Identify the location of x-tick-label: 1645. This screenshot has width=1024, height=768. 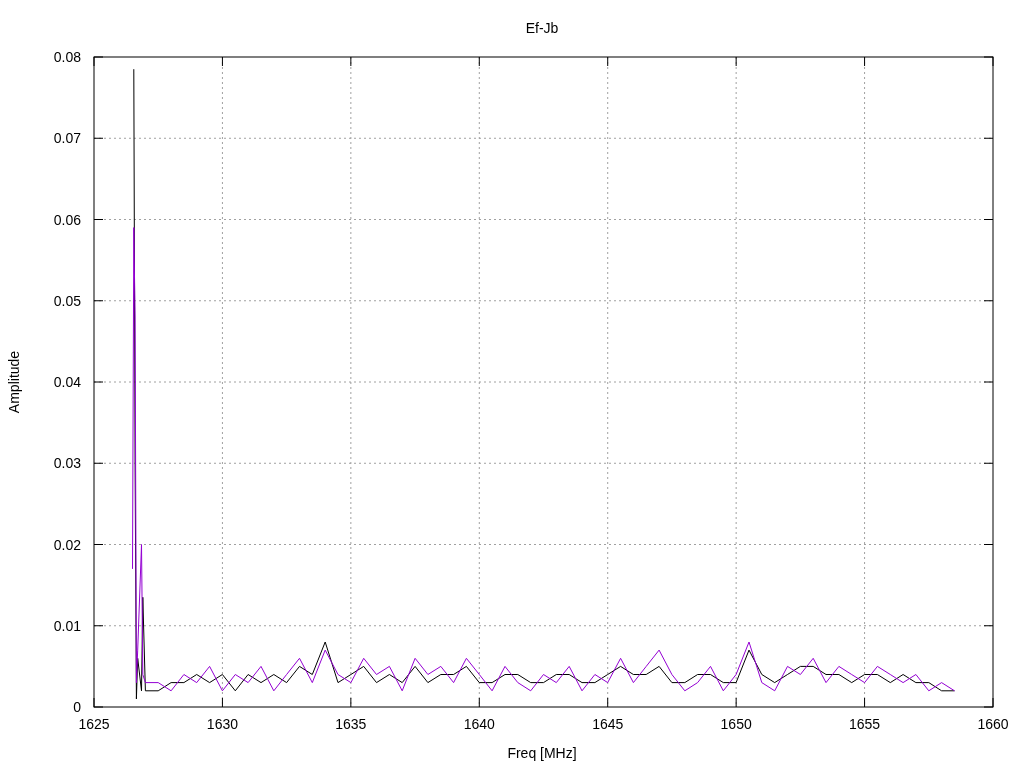
(608, 724).